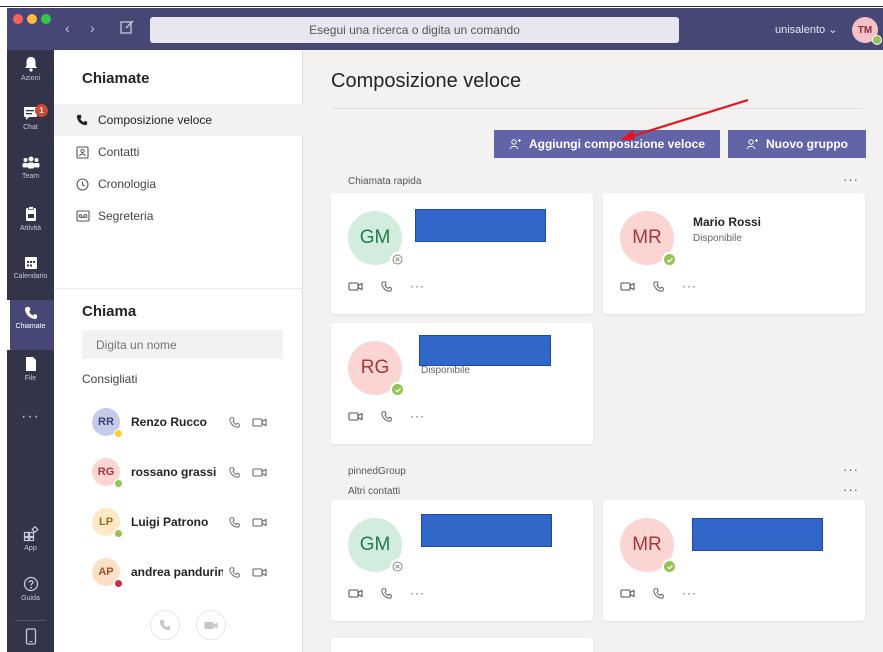 This screenshot has height=652, width=883. I want to click on rail-item-assignments: Attività, so click(30, 225).